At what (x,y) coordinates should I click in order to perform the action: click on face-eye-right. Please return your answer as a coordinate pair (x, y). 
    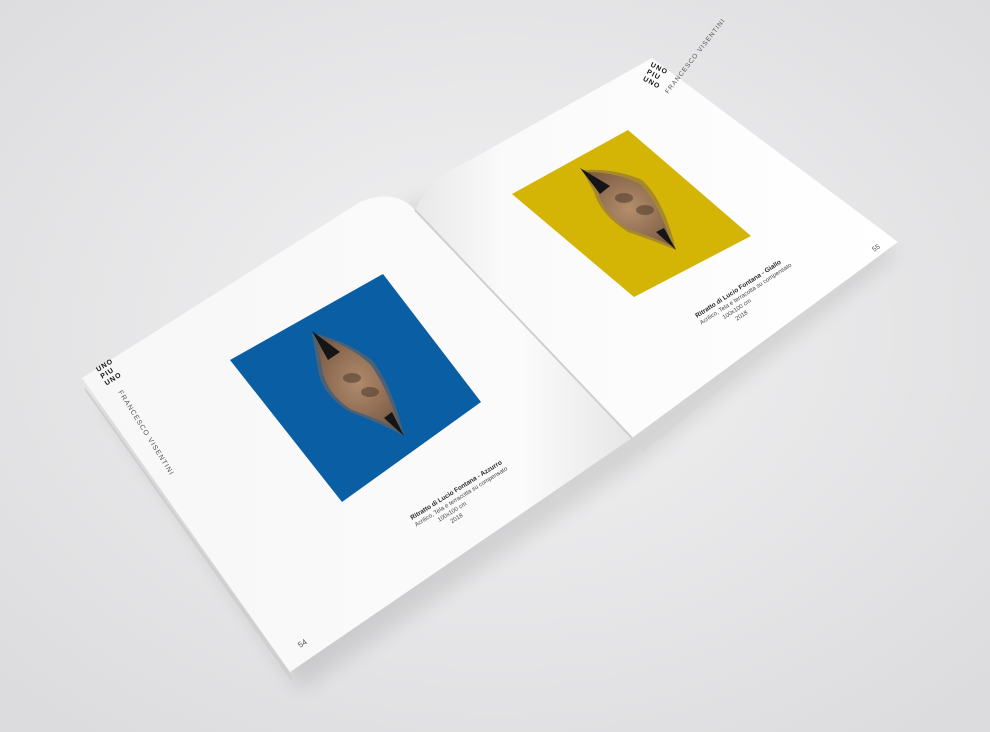
    Looking at the image, I should click on (370, 392).